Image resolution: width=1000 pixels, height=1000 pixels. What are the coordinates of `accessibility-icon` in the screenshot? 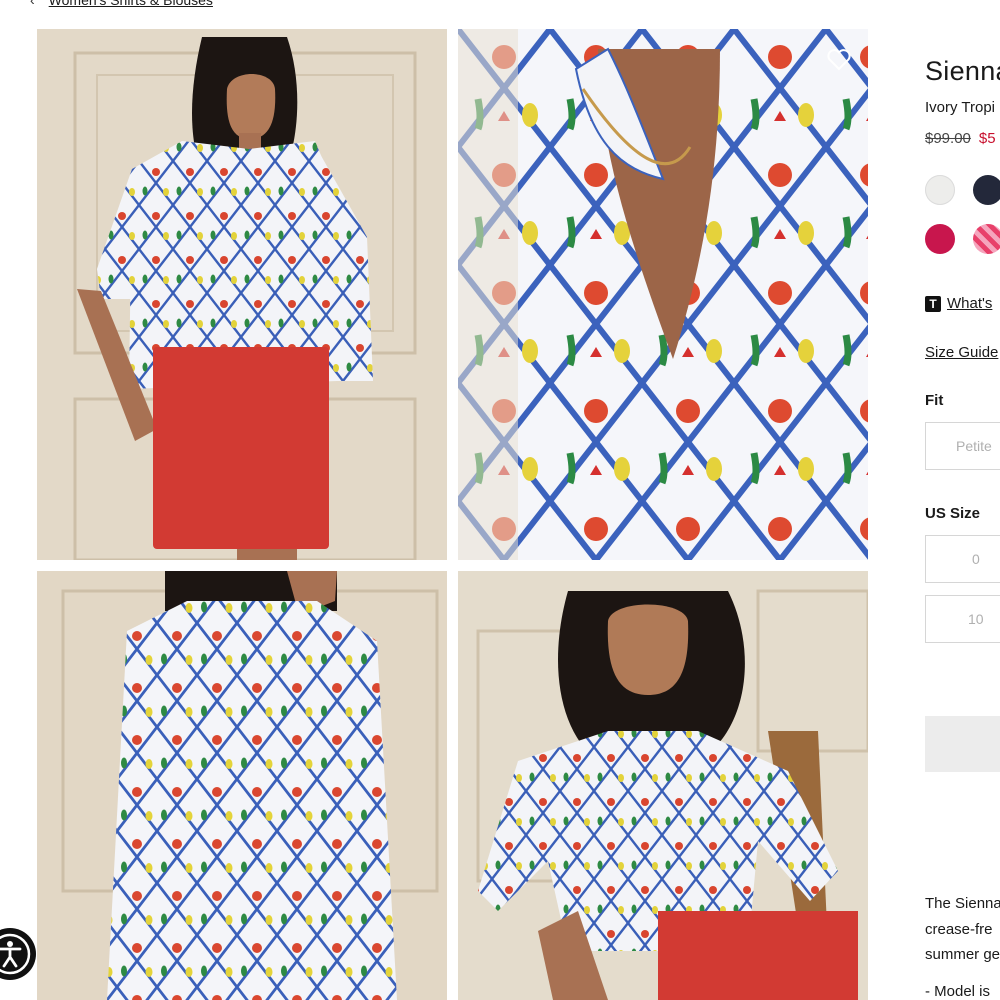 It's located at (15, 954).